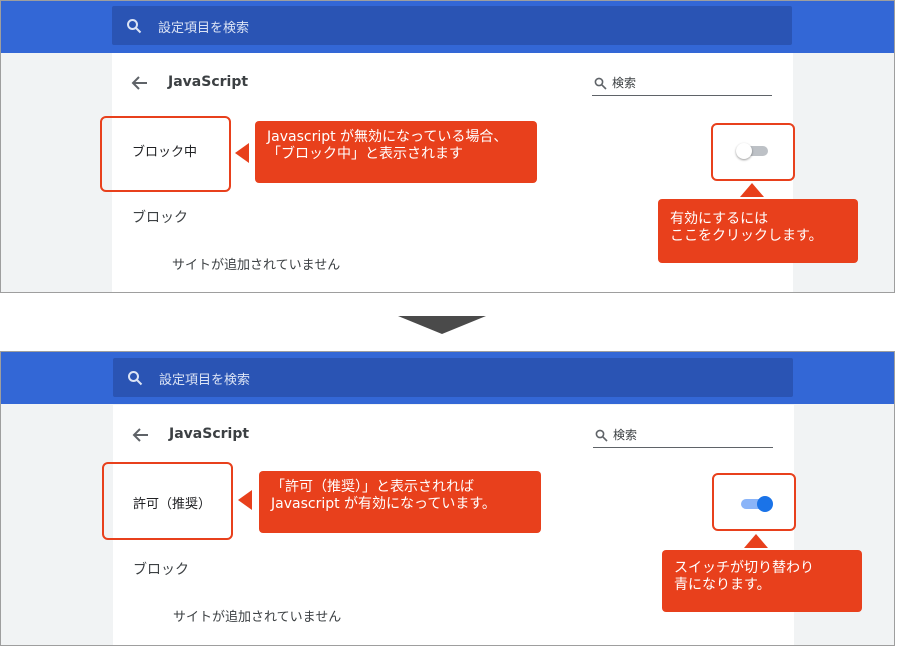 The image size is (897, 646). Describe the element at coordinates (383, 504) in the screenshot. I see `callout-line: Javascript が有効になっています。` at that location.